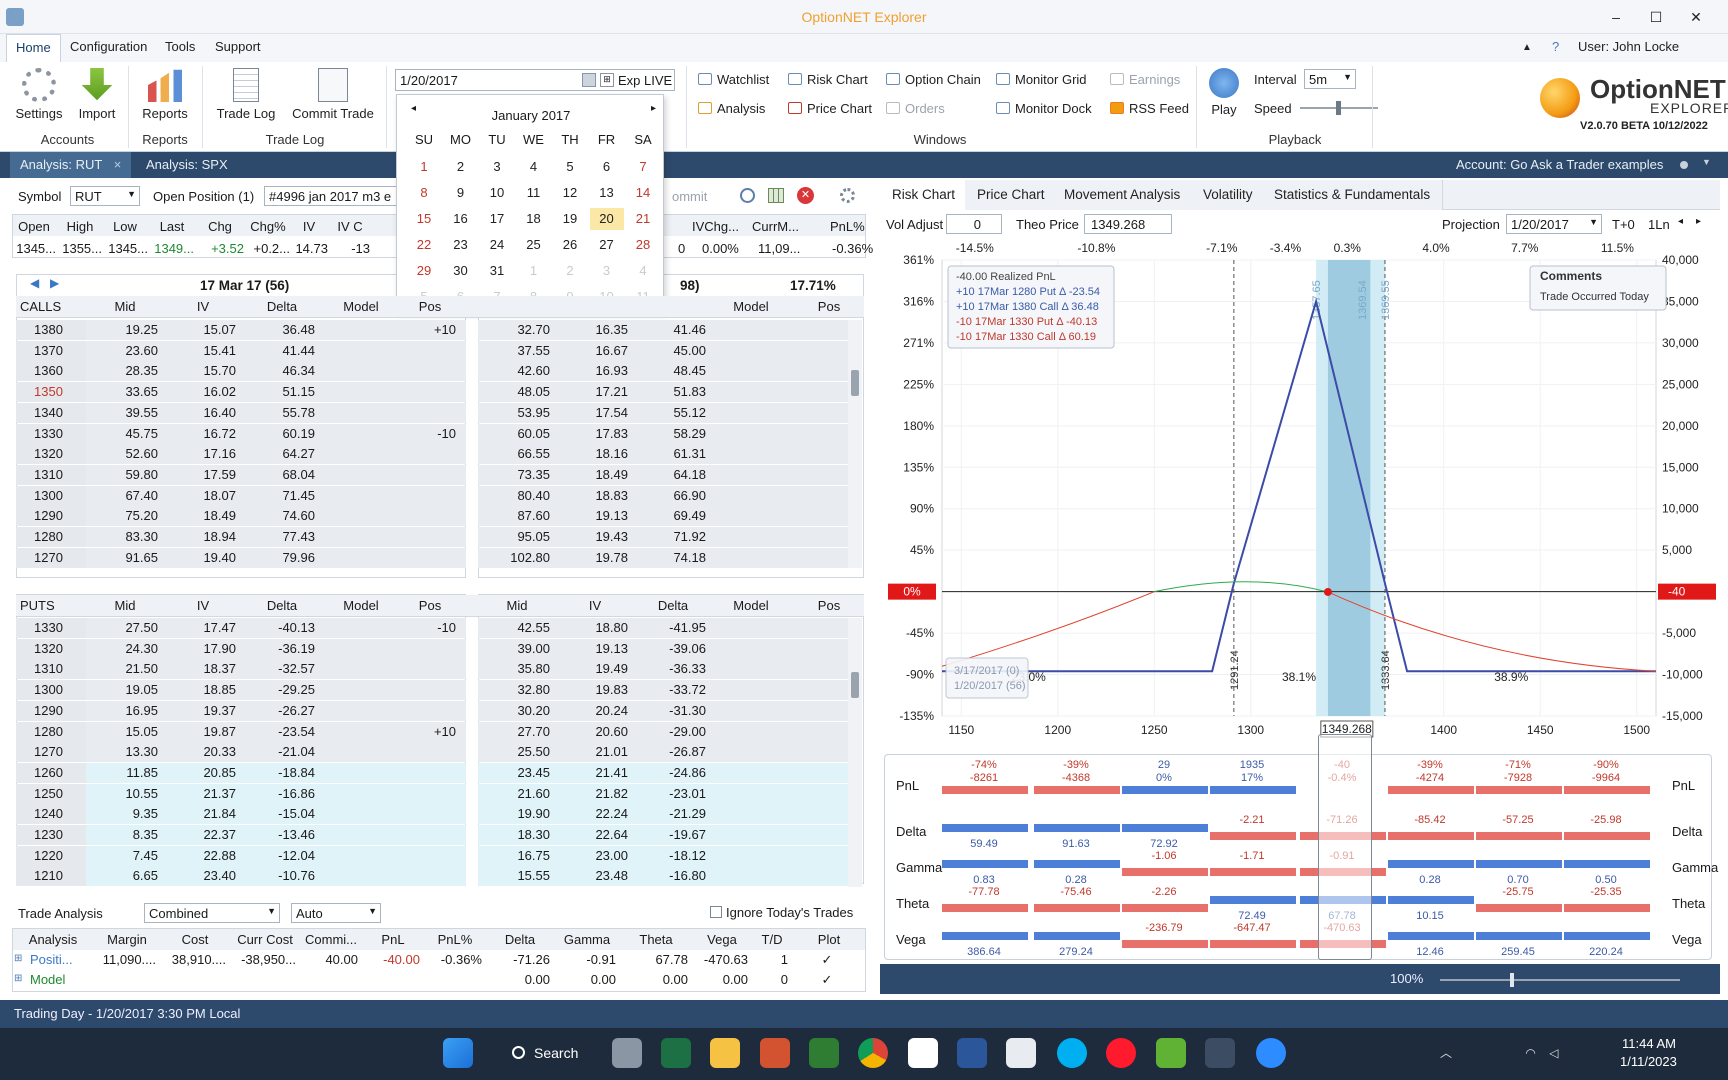  Describe the element at coordinates (1430, 820) in the screenshot. I see `delta-value: -85.42` at that location.